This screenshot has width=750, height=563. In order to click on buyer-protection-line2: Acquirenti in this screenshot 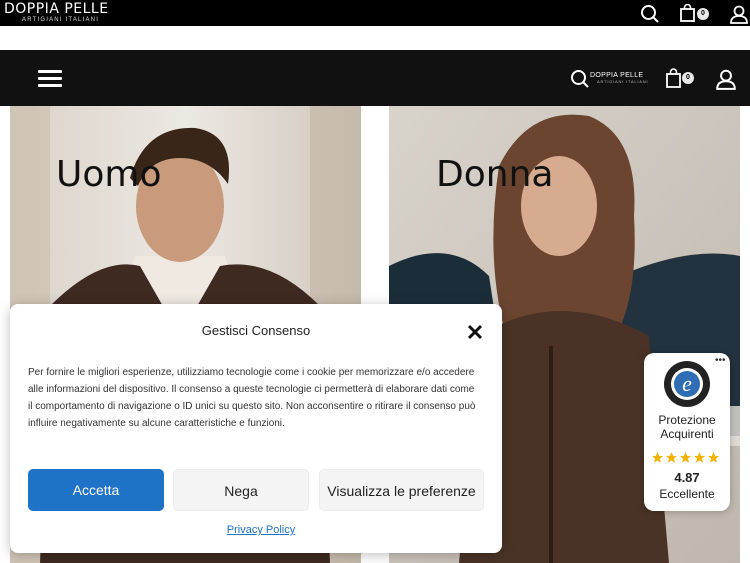, I will do `click(687, 434)`.